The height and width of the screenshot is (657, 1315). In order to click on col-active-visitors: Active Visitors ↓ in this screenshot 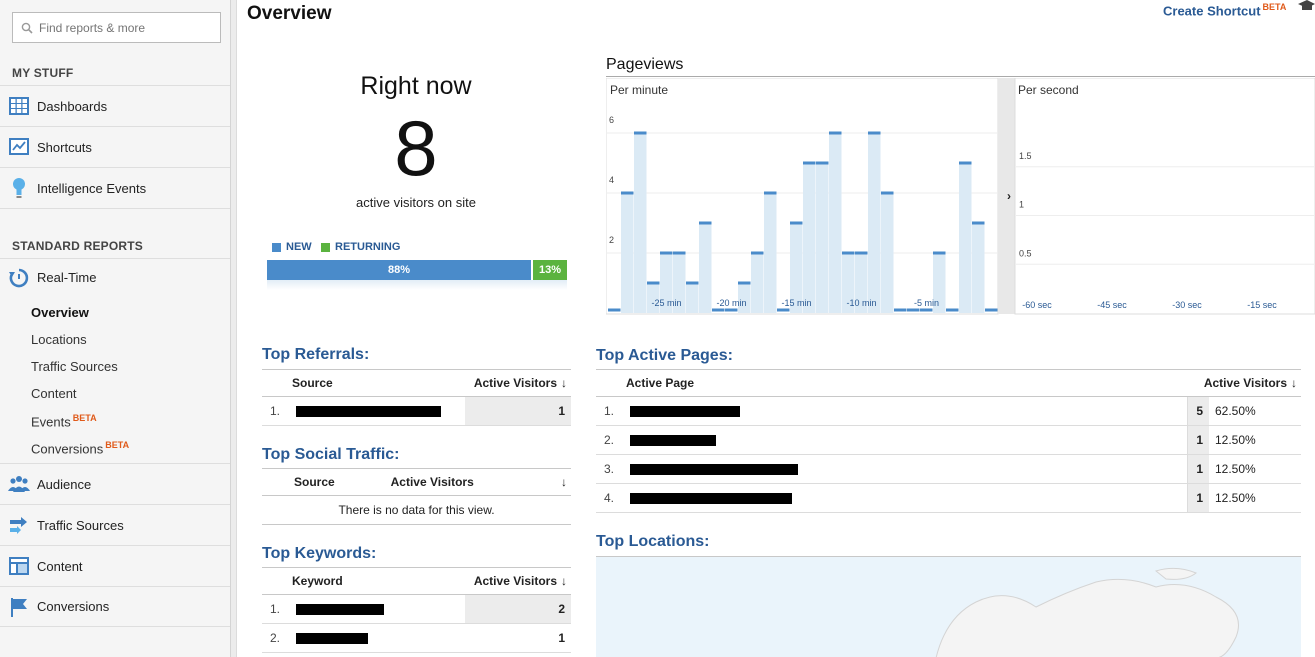, I will do `click(518, 383)`.